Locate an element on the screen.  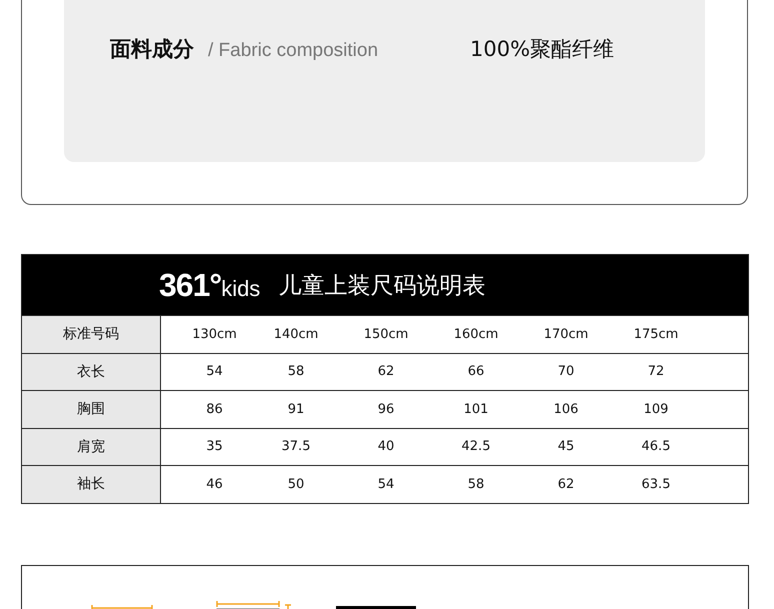
table-cell-text: 66 is located at coordinates (476, 372).